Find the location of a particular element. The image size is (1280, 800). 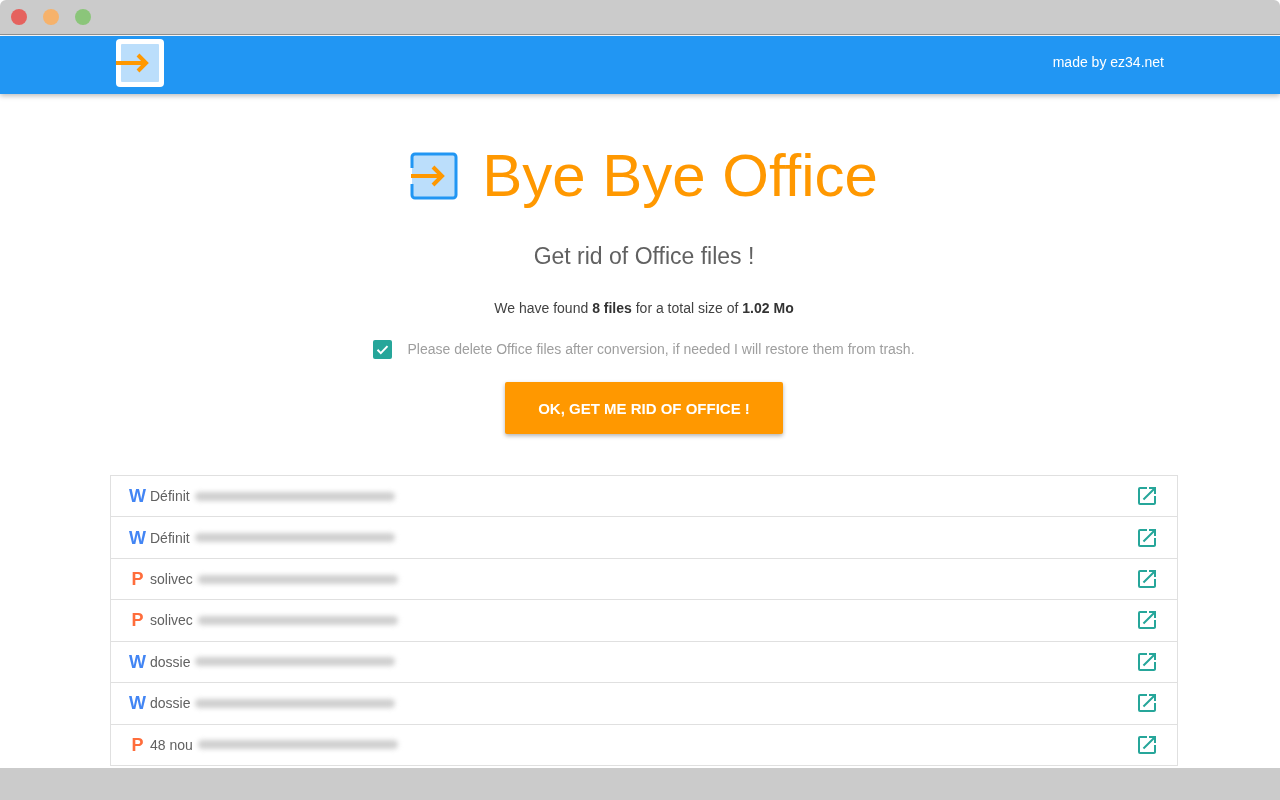

app-title: Bye Bye Office is located at coordinates (680, 176).